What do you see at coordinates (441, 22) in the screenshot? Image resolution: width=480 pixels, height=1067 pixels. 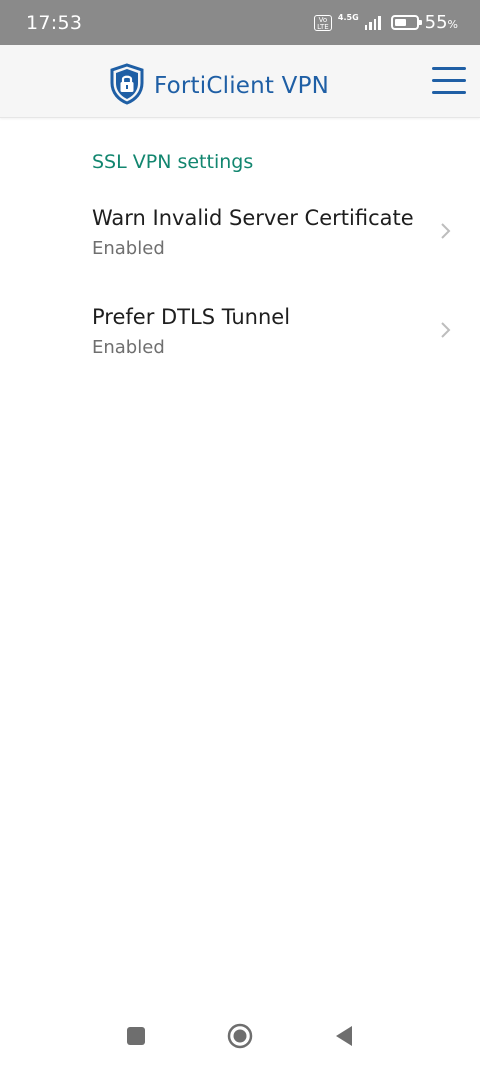 I see `battery-percent: 55%` at bounding box center [441, 22].